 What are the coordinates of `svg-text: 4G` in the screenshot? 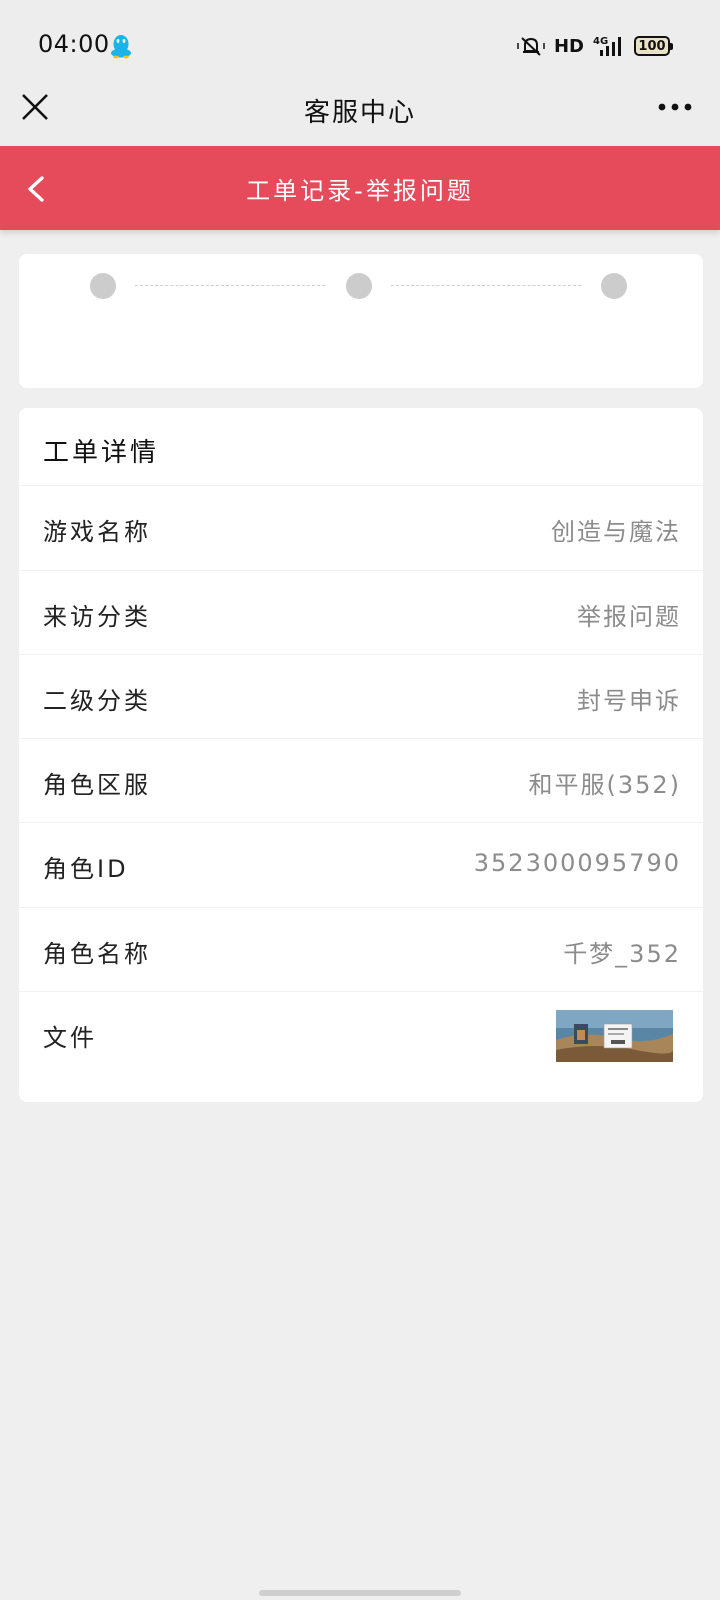 It's located at (600, 41).